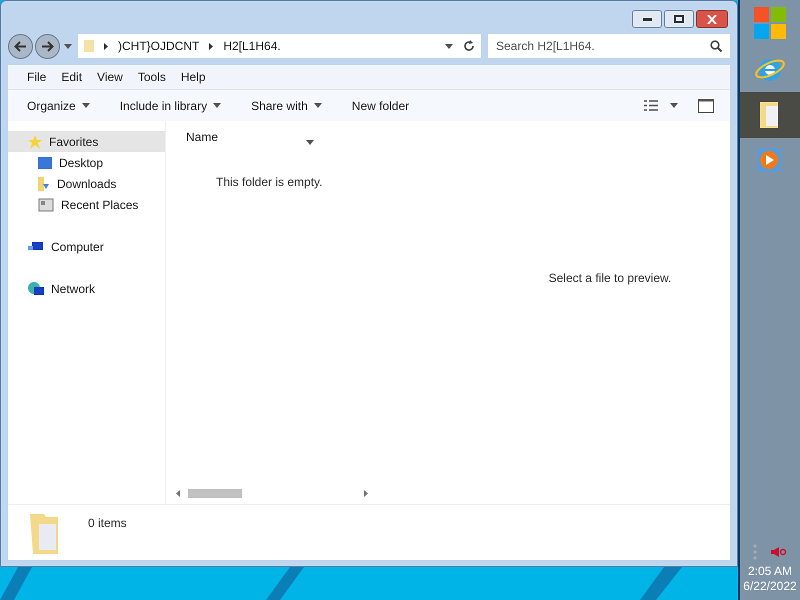 Image resolution: width=800 pixels, height=600 pixels. Describe the element at coordinates (706, 105) in the screenshot. I see `preview-pane-icon` at that location.